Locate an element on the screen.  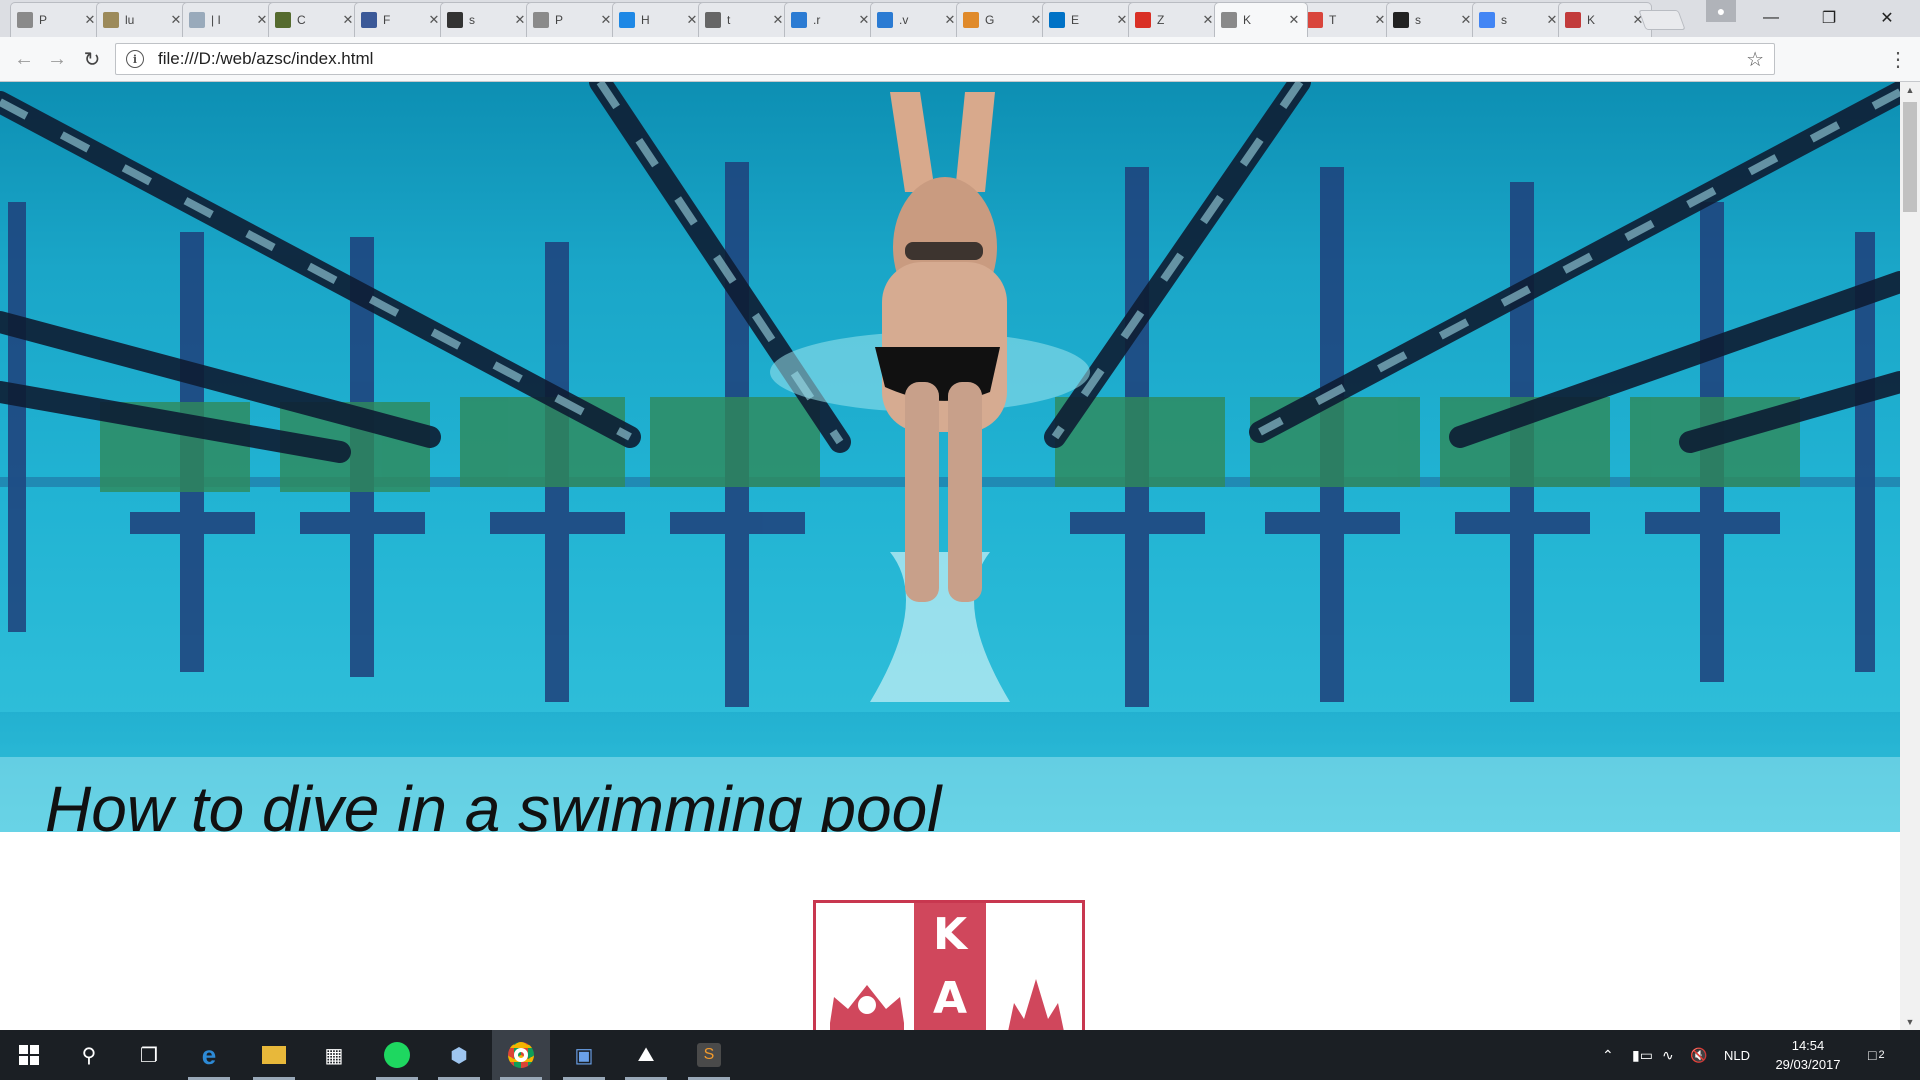
browser-tab: C ✕ is located at coordinates (315, 19).